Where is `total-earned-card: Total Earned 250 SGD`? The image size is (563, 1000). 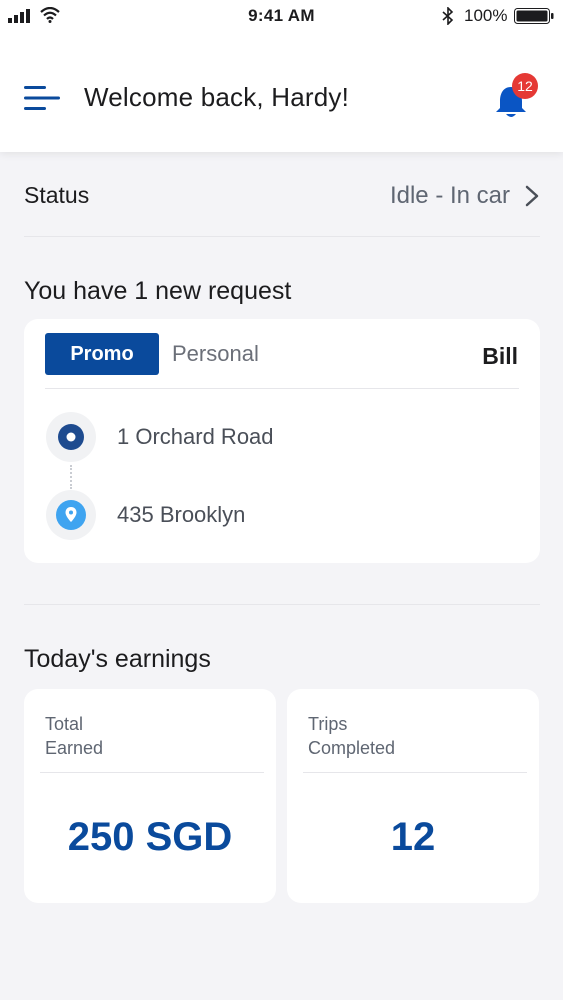
total-earned-card: Total Earned 250 SGD is located at coordinates (150, 796).